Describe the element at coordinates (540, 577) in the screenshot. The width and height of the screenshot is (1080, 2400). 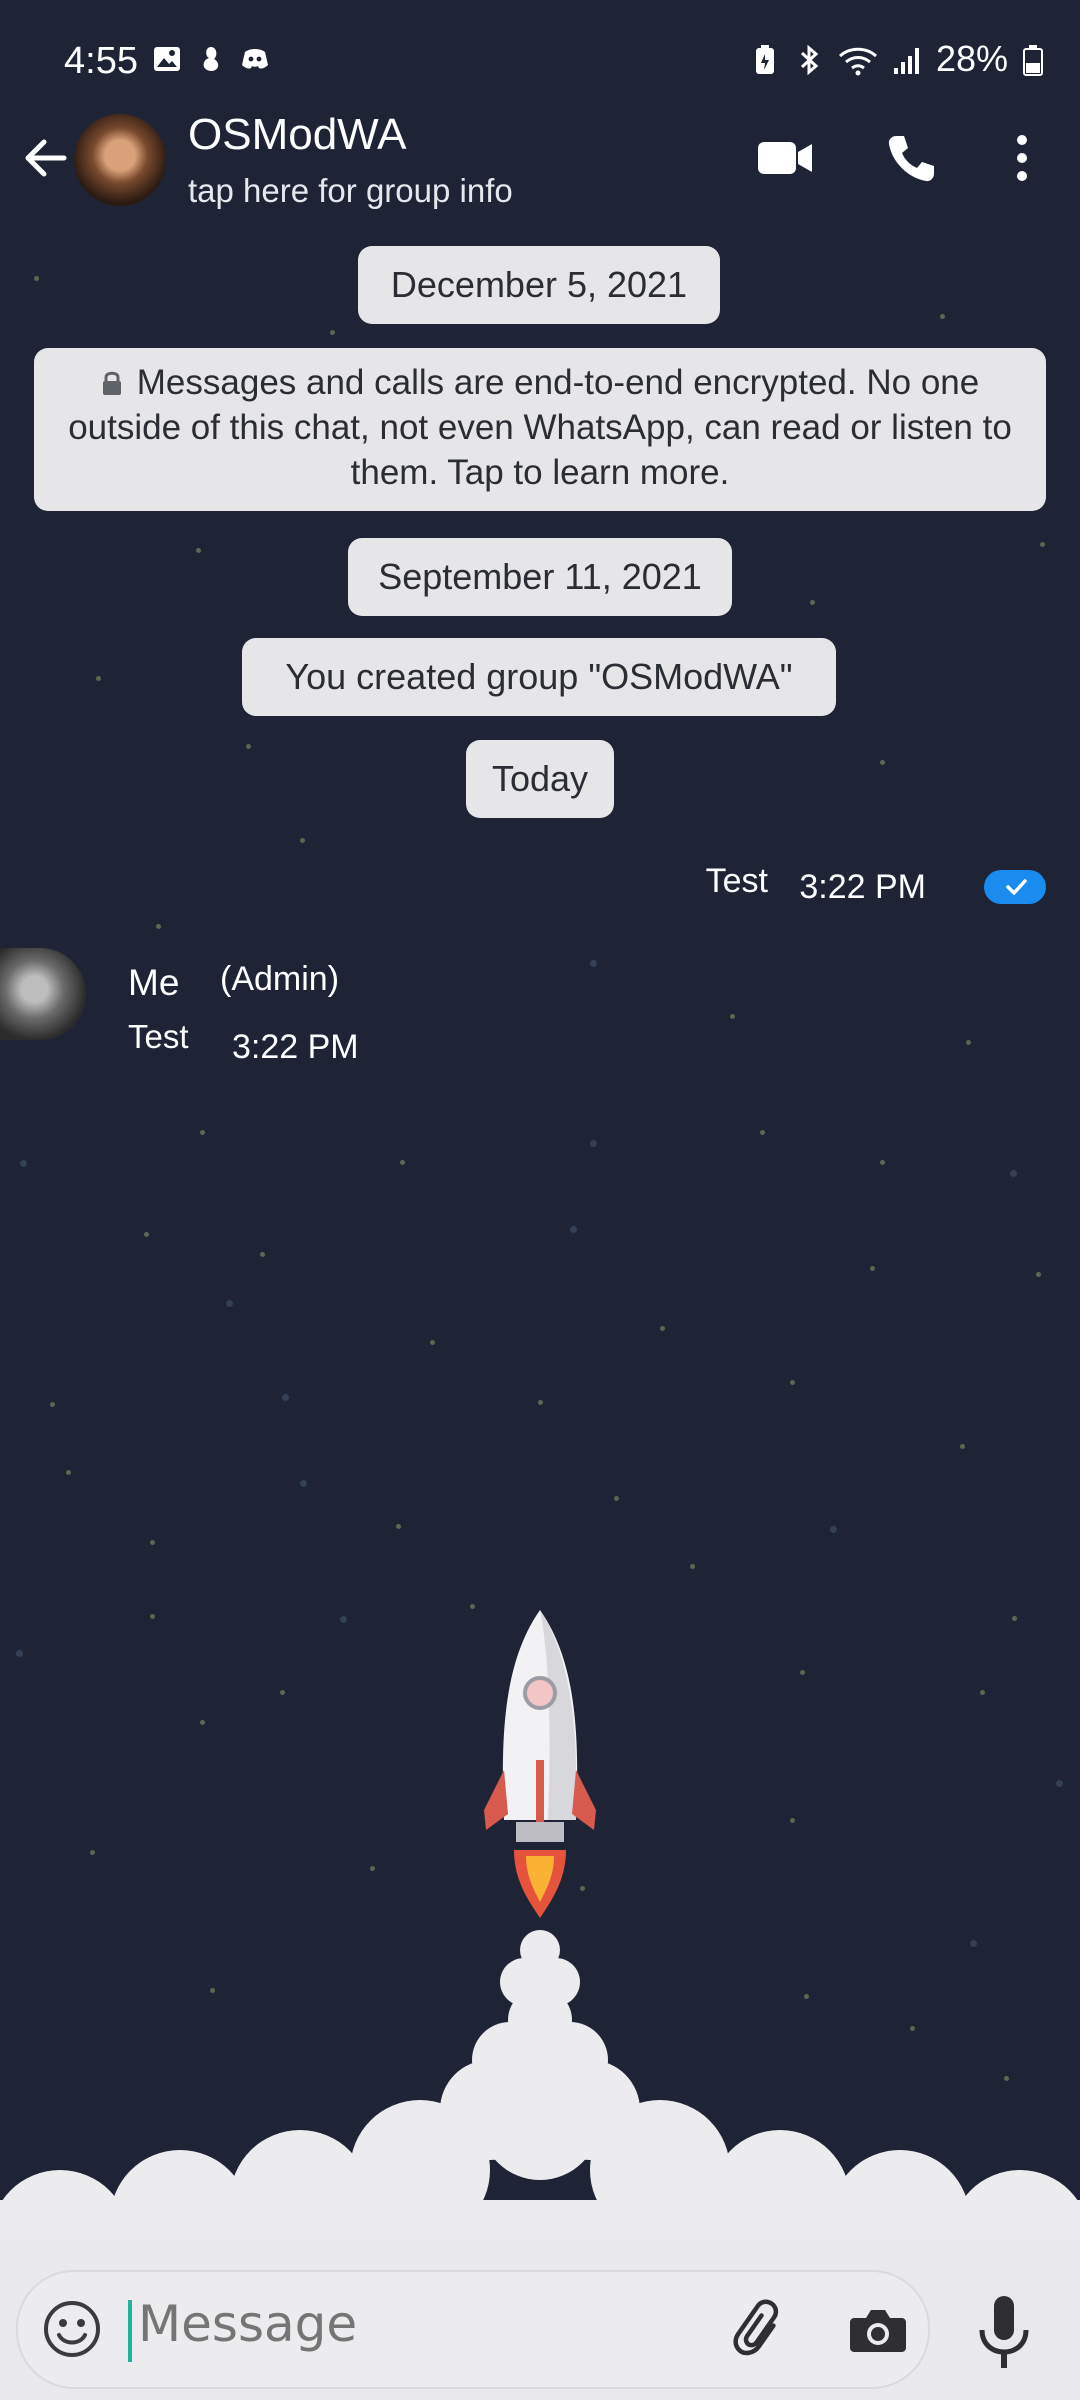
I see `date-chip: September 11, 2021` at that location.